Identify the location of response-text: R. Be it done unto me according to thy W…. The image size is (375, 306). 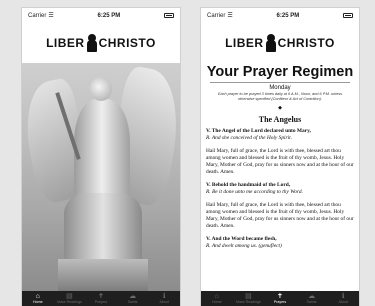
(254, 192).